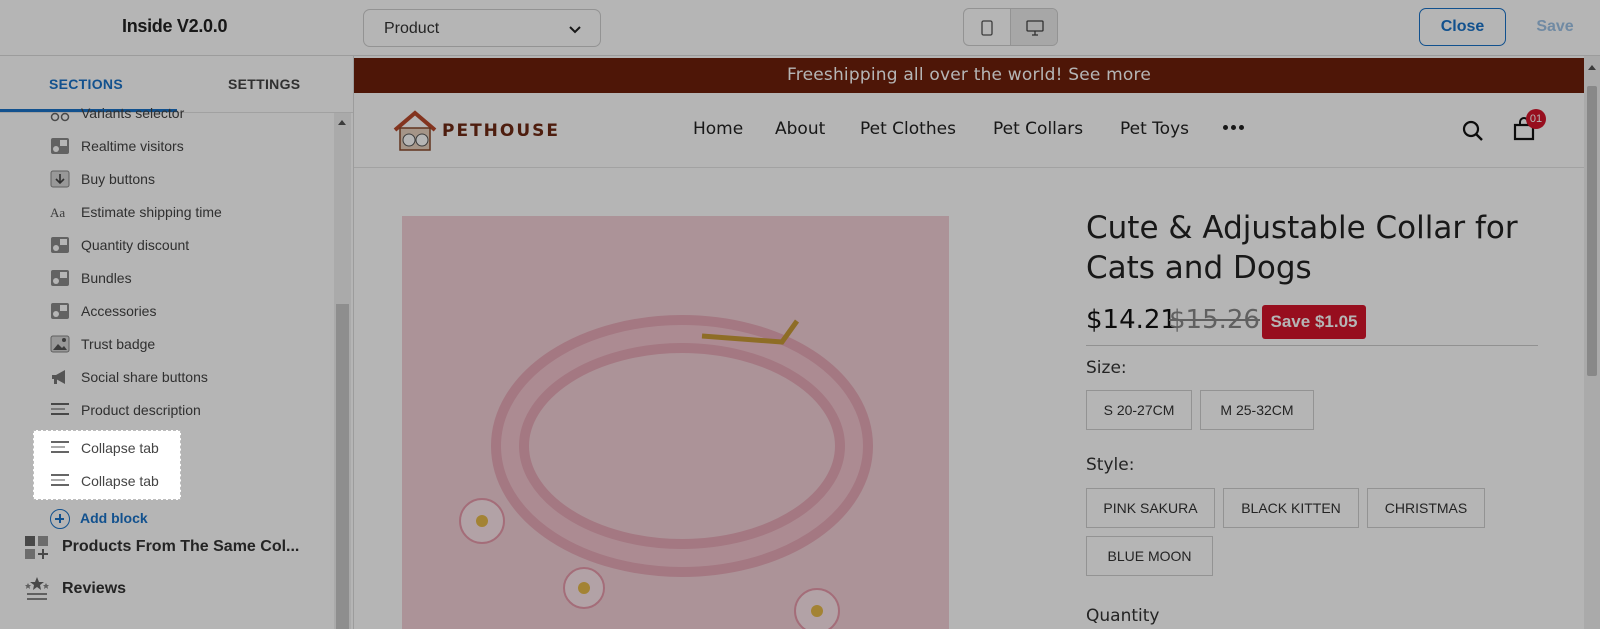  I want to click on search-icon, so click(1473, 131).